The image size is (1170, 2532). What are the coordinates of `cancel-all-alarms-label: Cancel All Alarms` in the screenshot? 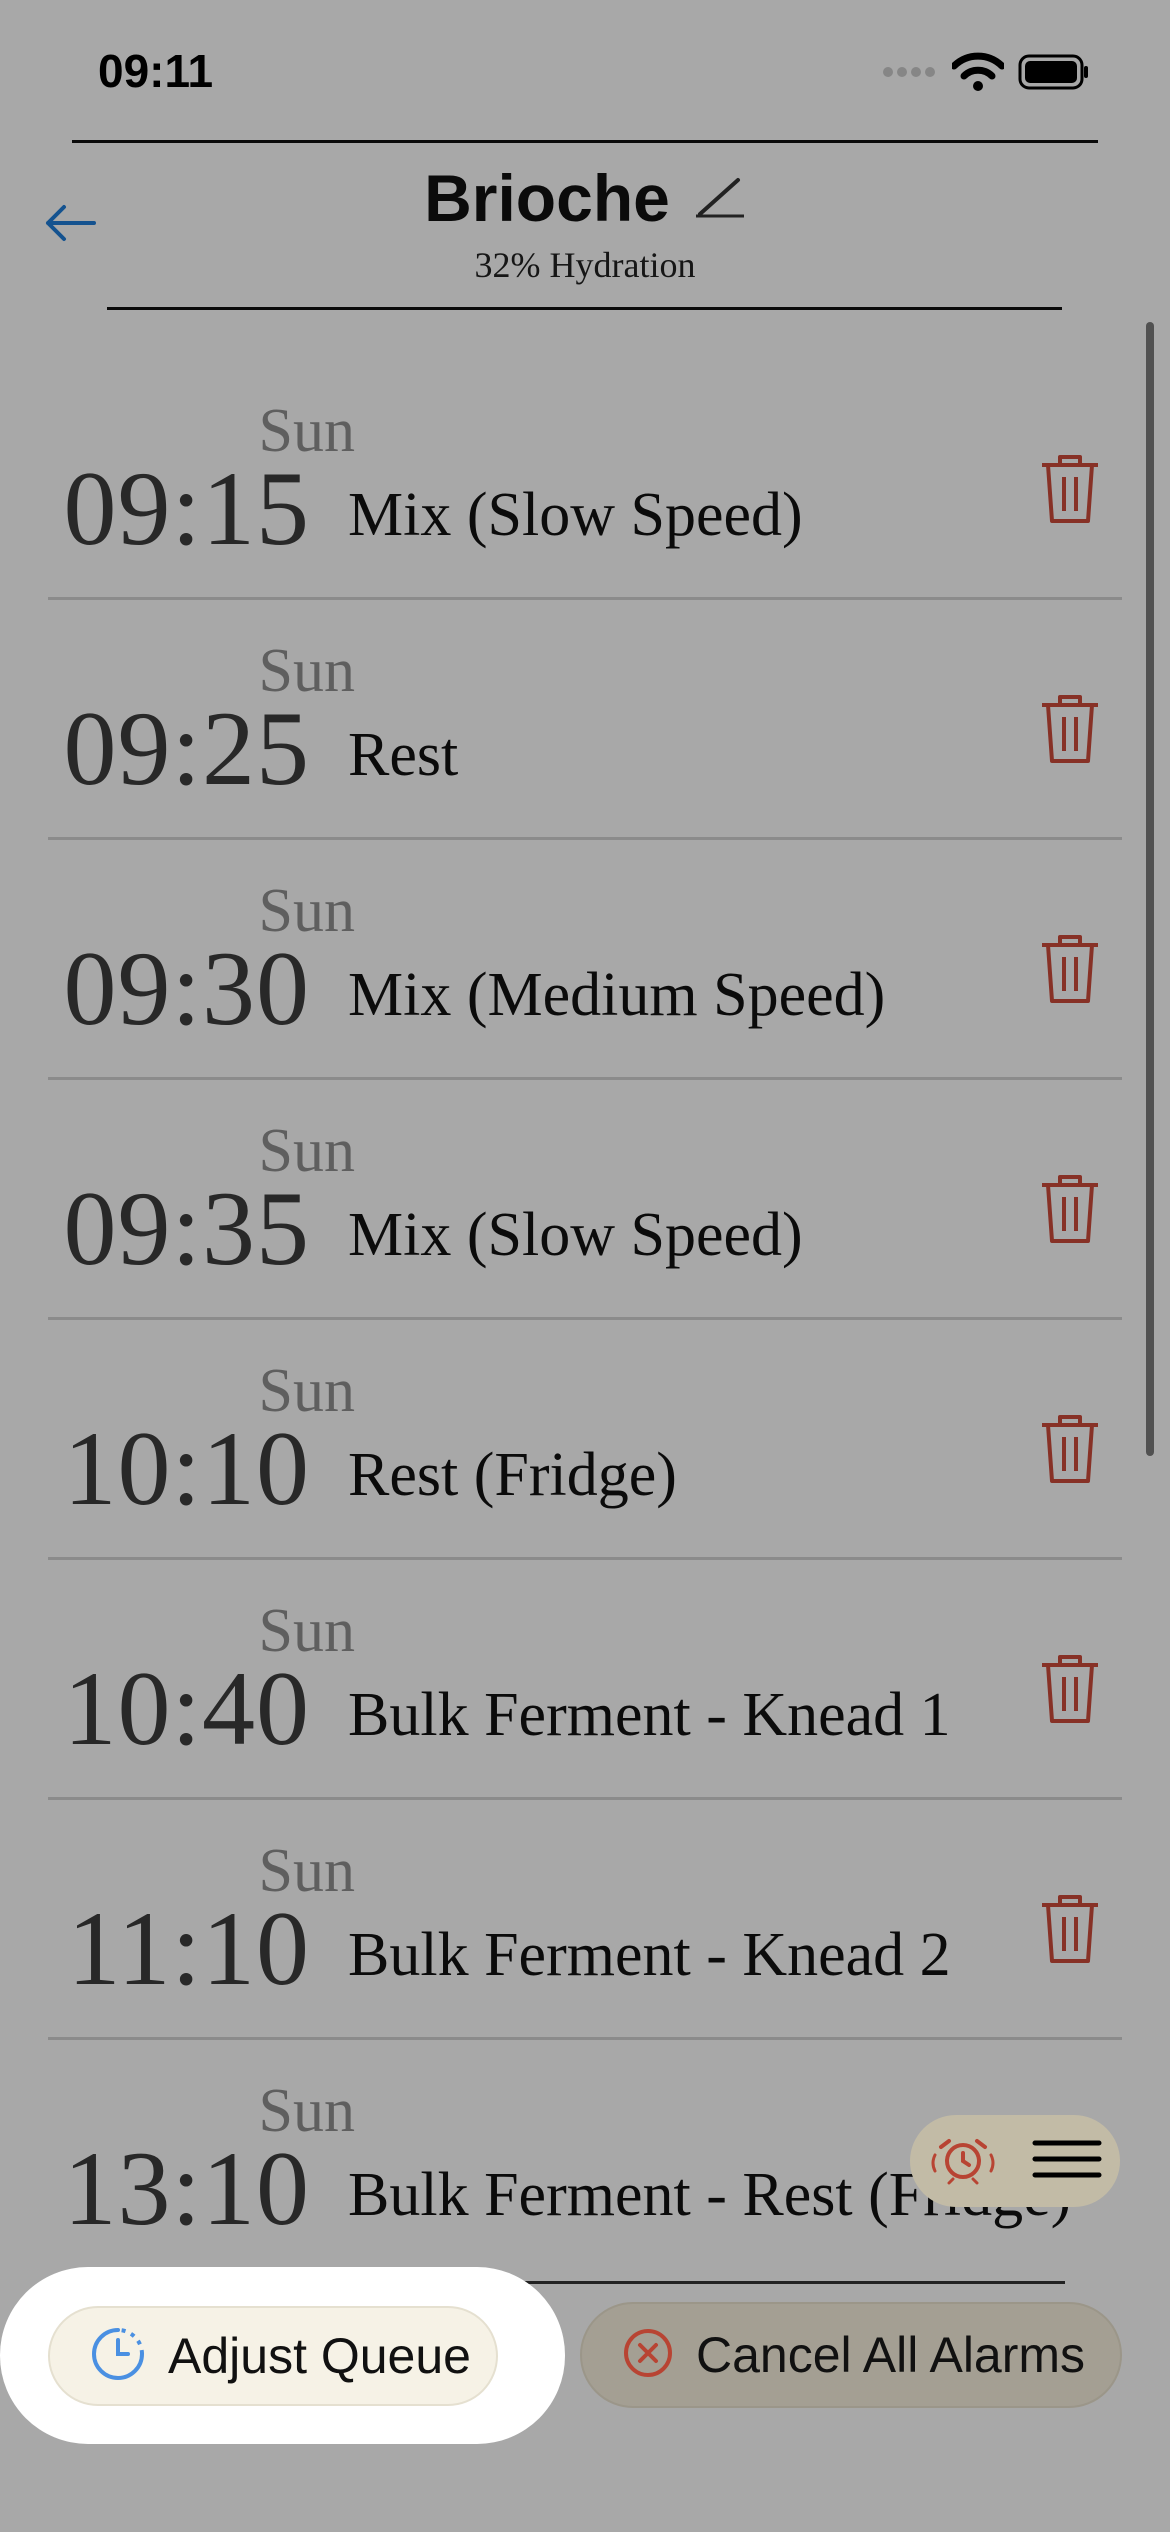 It's located at (891, 2355).